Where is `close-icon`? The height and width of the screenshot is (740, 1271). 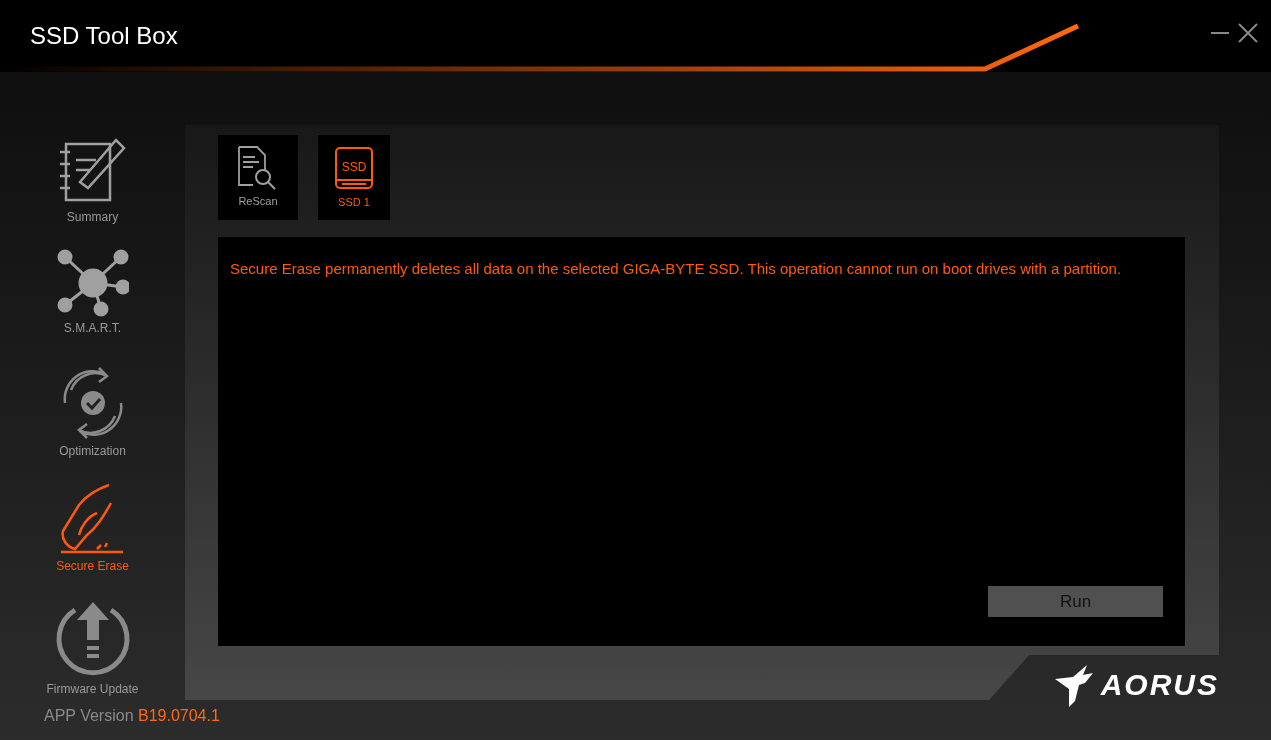
close-icon is located at coordinates (1248, 33).